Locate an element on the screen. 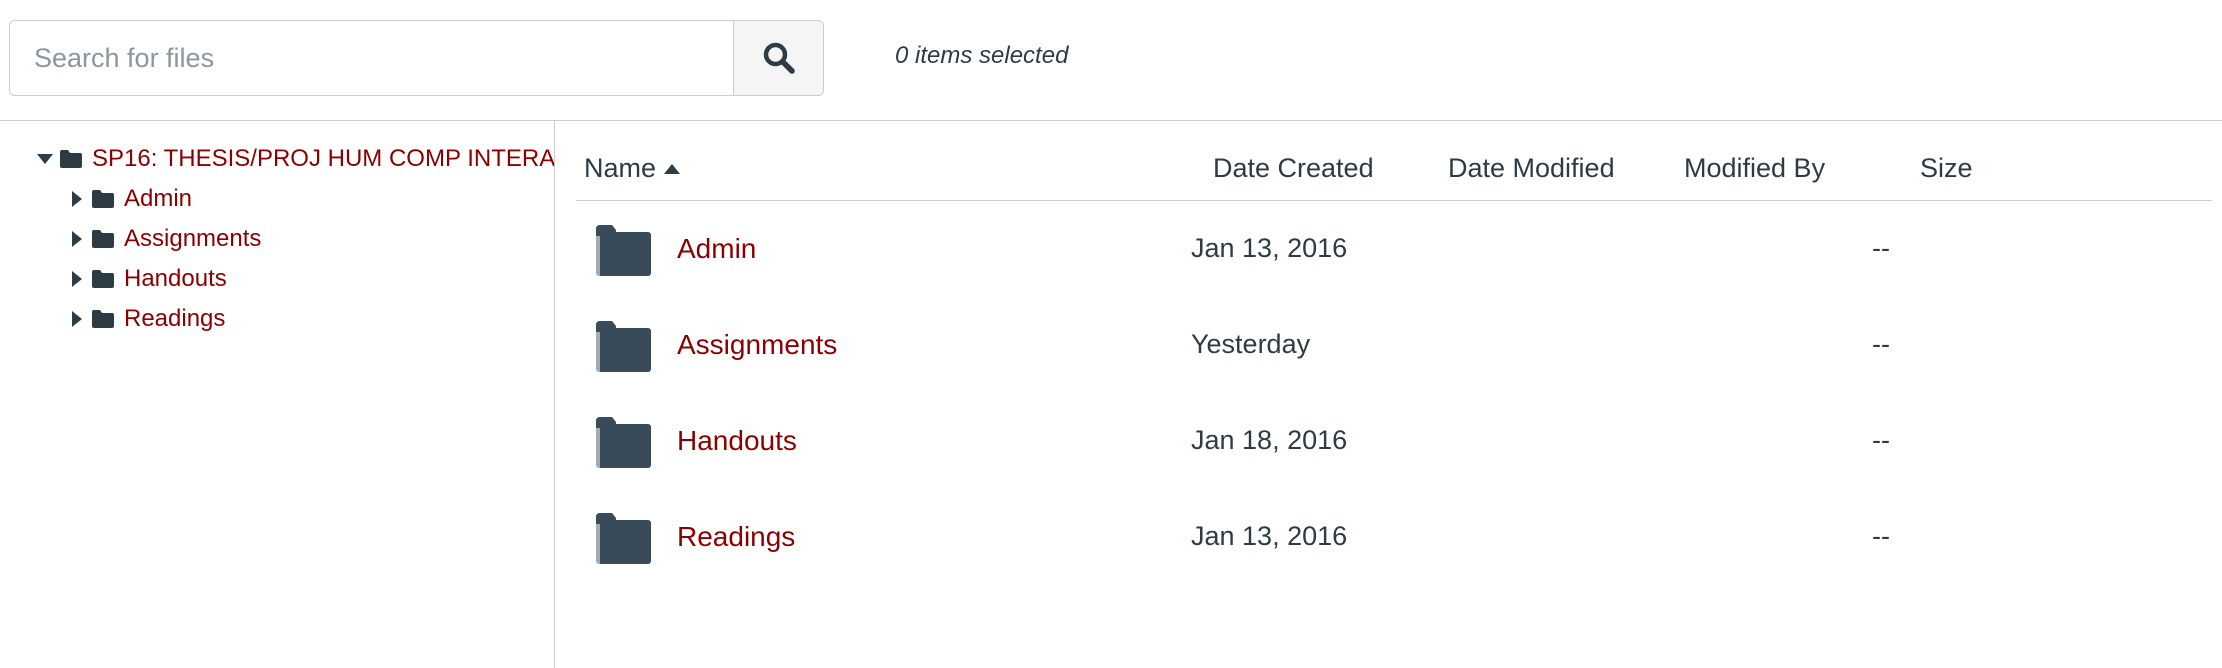 This screenshot has height=668, width=2222. column-header-modified-by: Modified By is located at coordinates (1754, 168).